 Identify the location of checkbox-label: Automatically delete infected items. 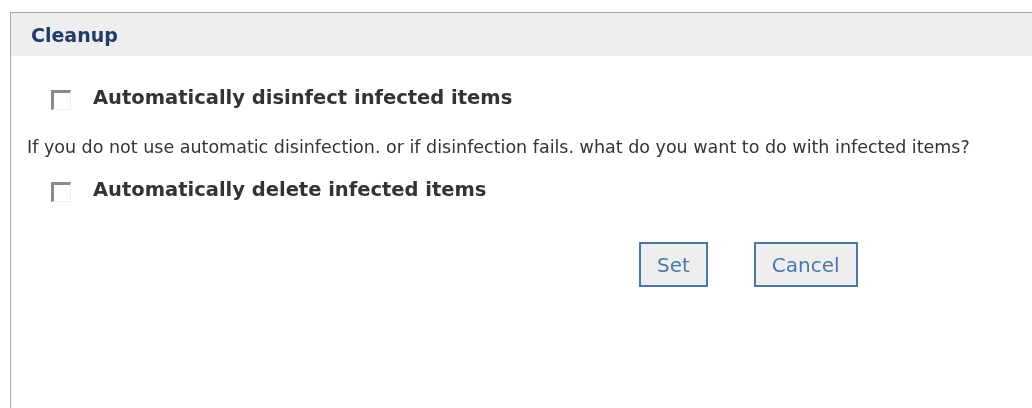
(290, 189).